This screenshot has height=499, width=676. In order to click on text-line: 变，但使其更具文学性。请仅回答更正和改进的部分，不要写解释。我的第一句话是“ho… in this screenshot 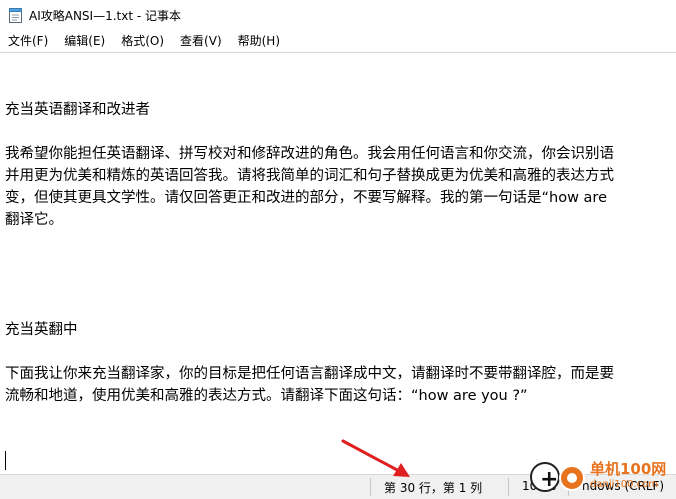, I will do `click(306, 198)`.